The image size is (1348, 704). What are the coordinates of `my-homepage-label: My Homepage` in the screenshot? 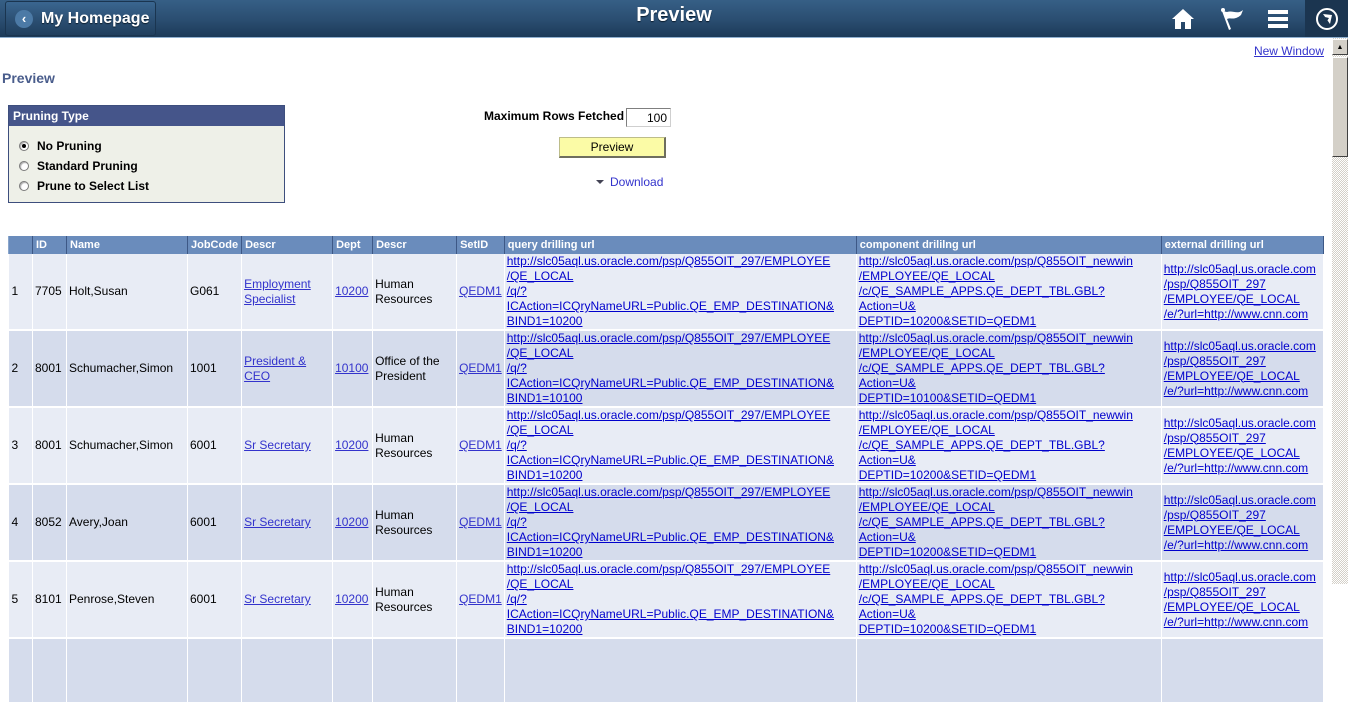 It's located at (95, 18).